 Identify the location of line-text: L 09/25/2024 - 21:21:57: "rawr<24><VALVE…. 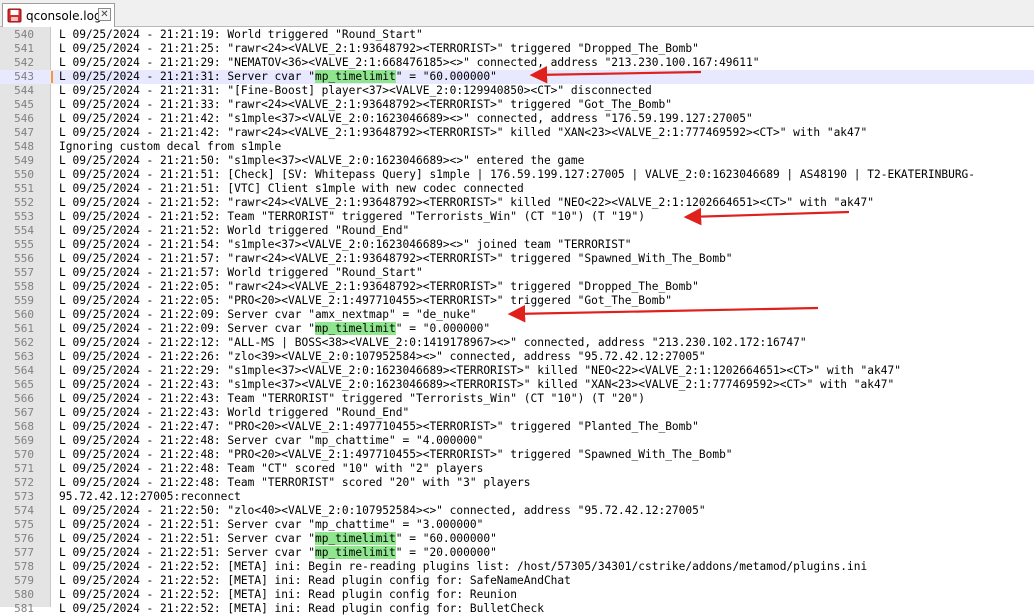
(396, 259).